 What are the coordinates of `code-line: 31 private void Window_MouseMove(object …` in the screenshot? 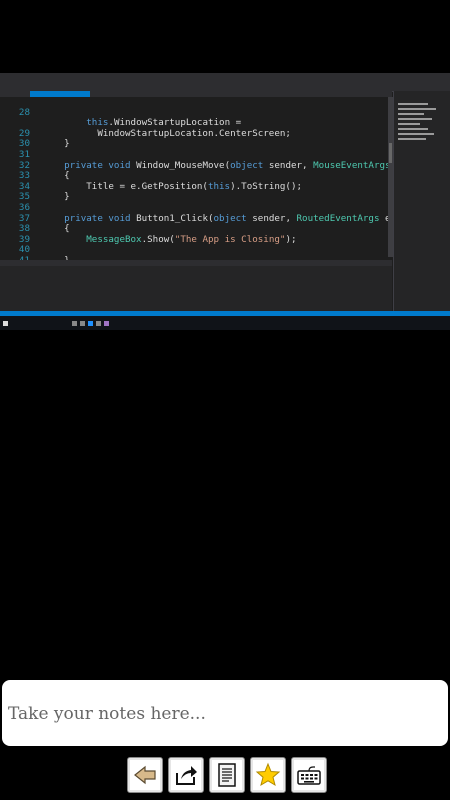 It's located at (203, 154).